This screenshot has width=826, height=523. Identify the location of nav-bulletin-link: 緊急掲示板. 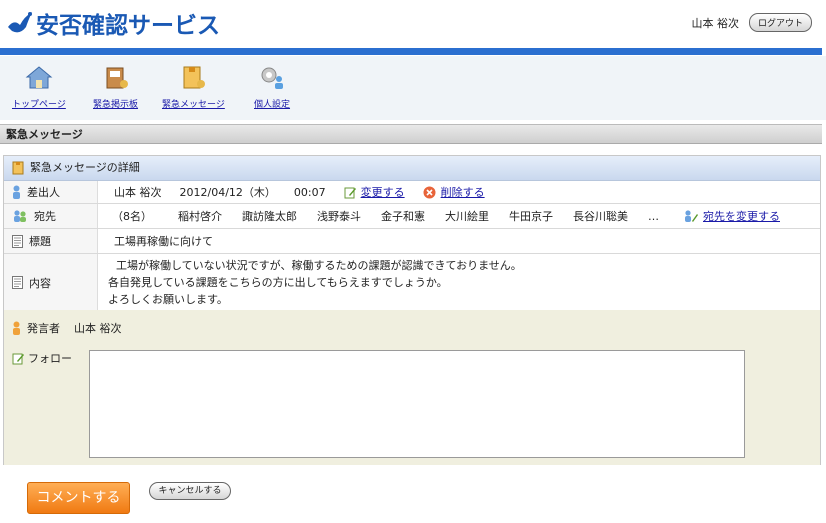
(115, 103).